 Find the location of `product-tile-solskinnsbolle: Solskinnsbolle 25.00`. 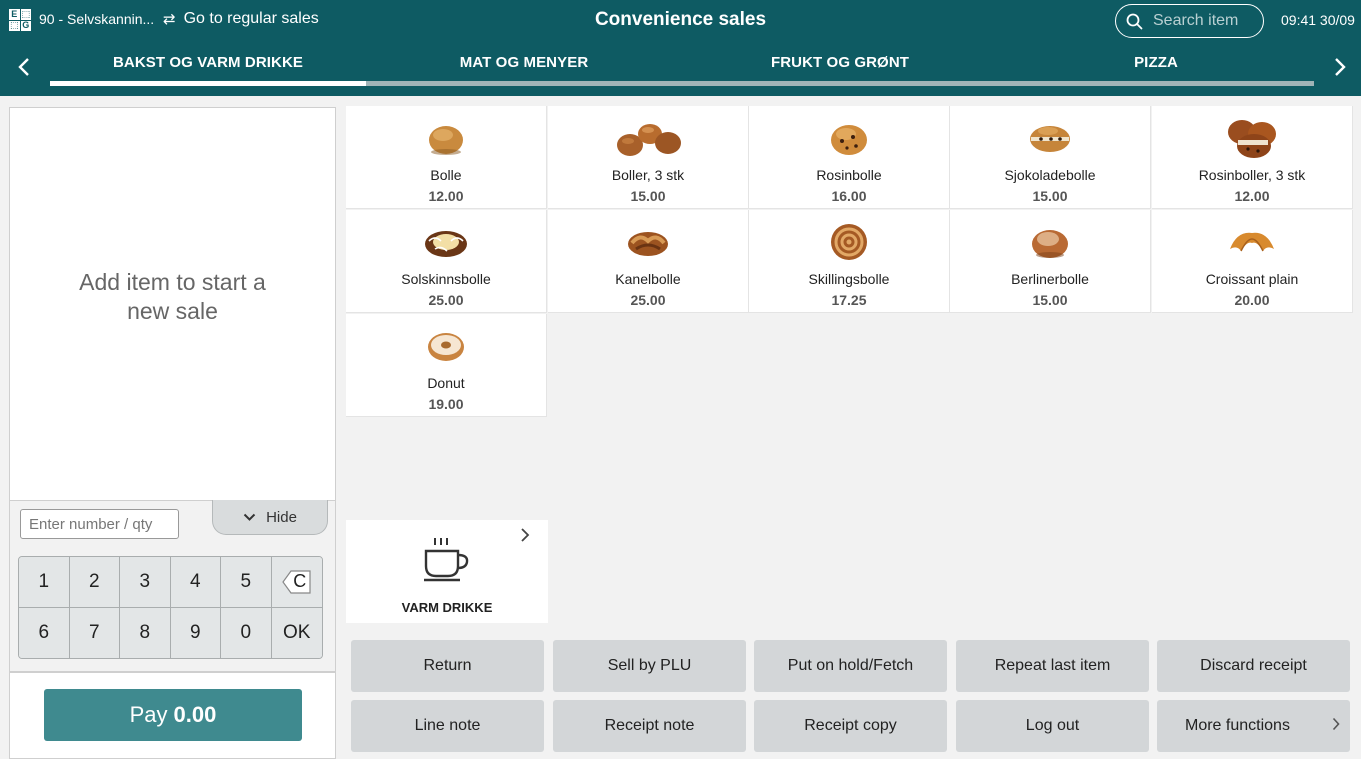

product-tile-solskinnsbolle: Solskinnsbolle 25.00 is located at coordinates (446, 261).